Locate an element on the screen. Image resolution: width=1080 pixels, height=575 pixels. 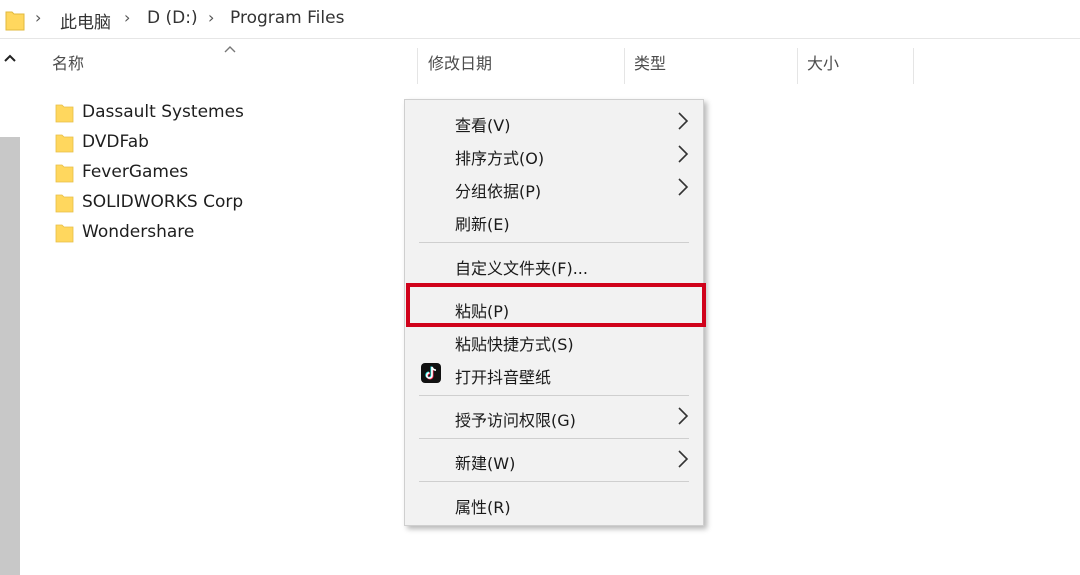
menu-item-paste-shortcut: 粘贴快捷方式(S) is located at coordinates (554, 341).